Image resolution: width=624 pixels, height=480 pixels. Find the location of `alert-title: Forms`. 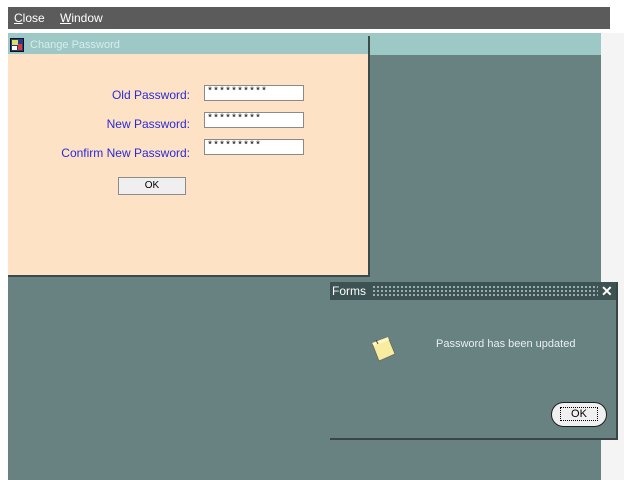

alert-title: Forms is located at coordinates (349, 291).